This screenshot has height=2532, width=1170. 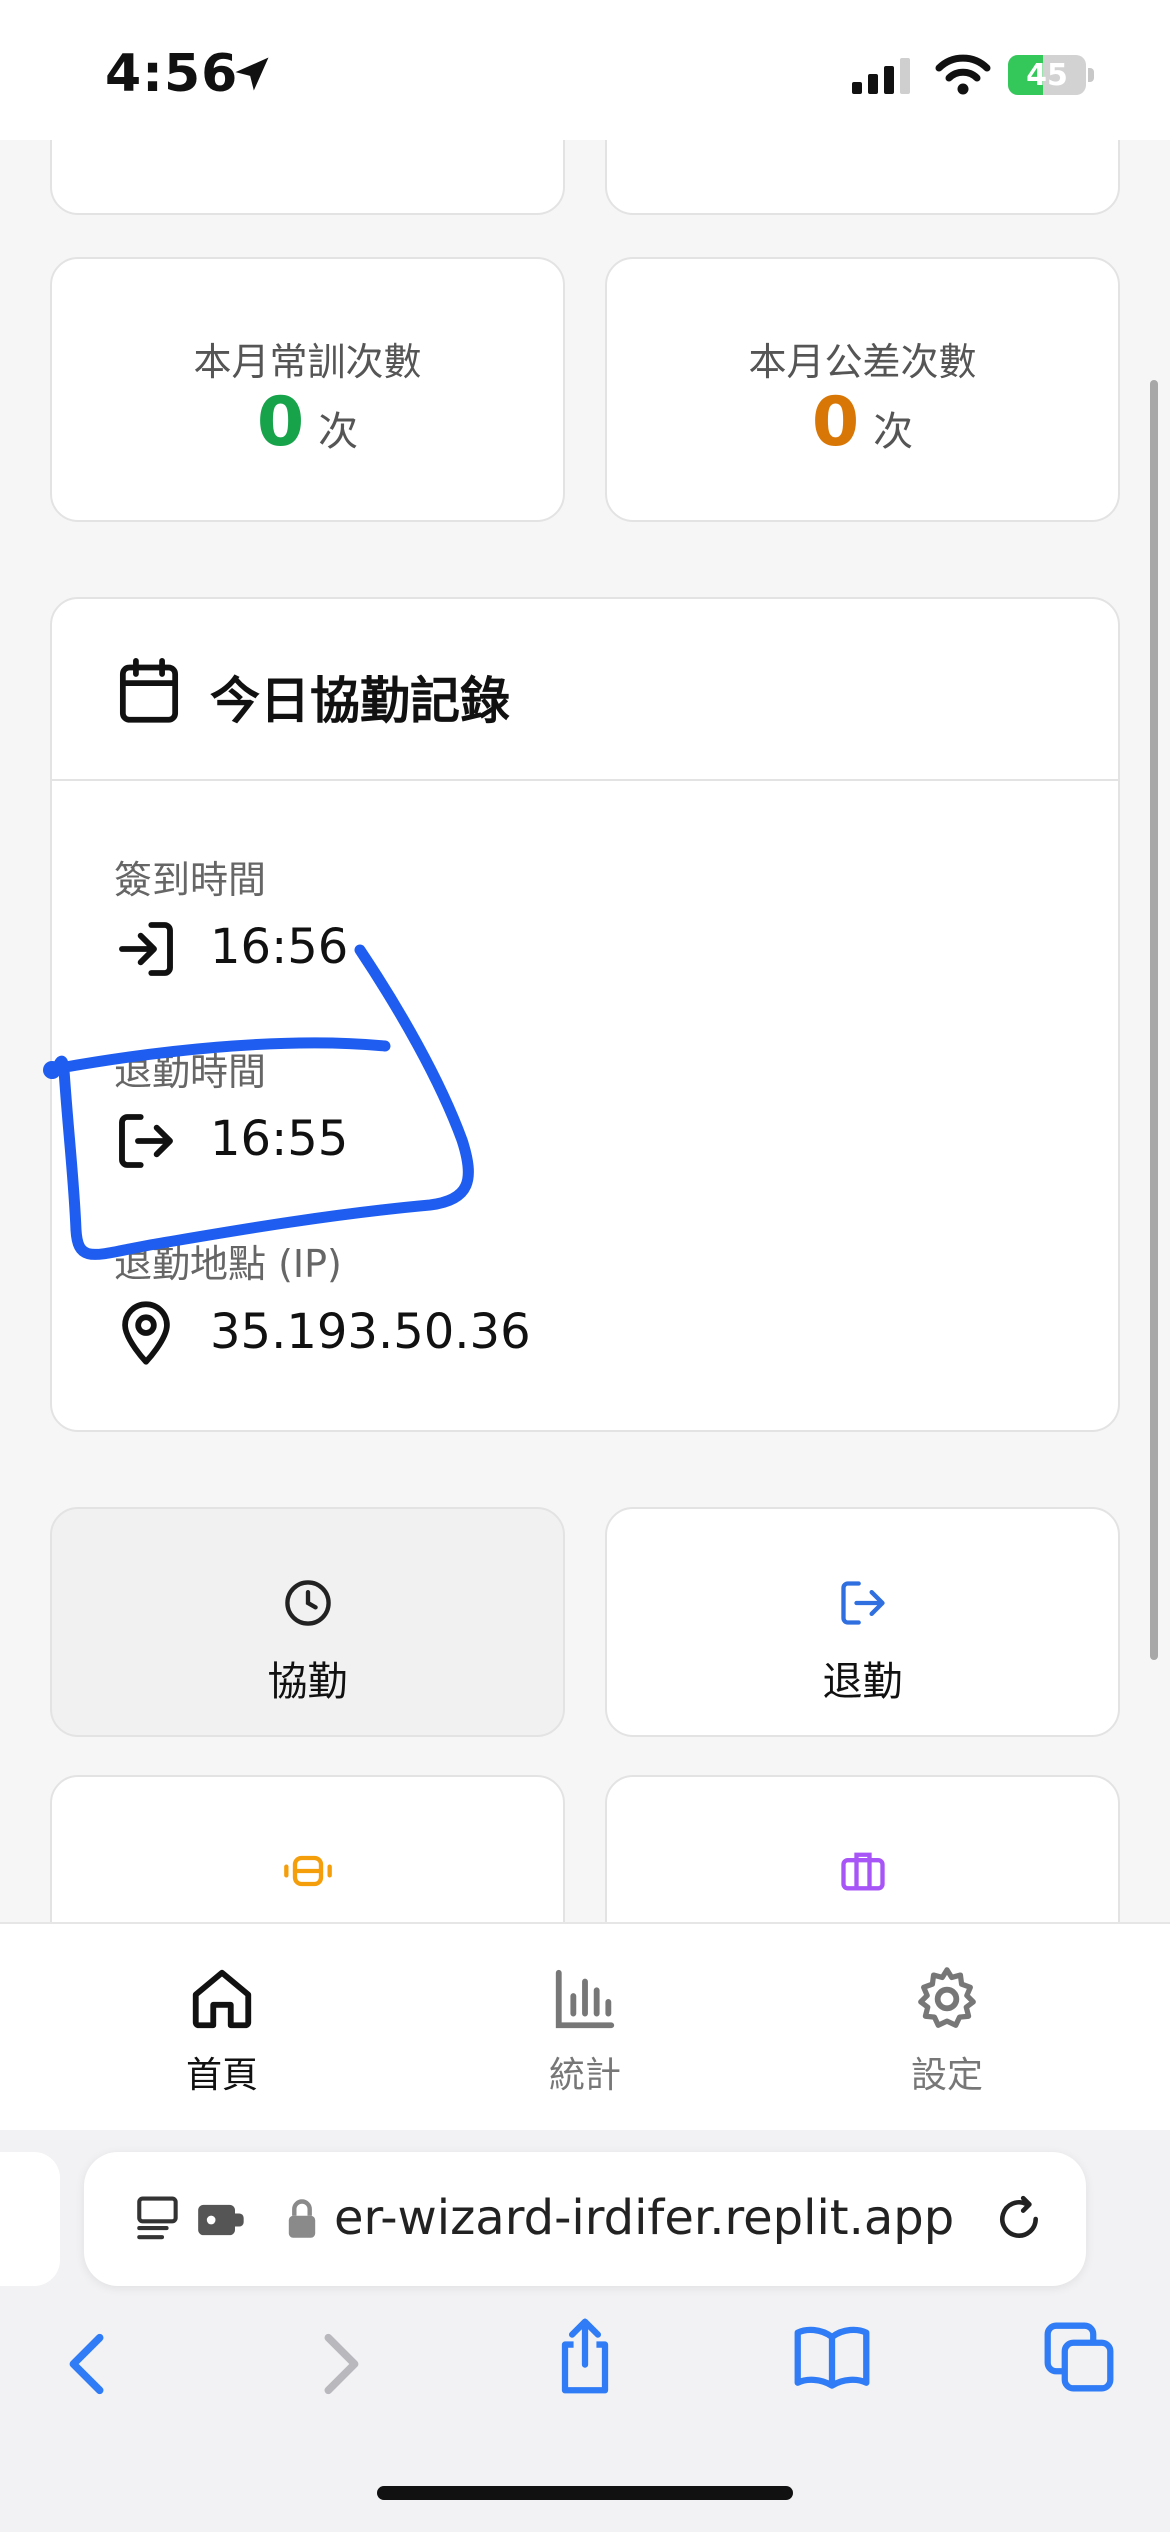 I want to click on tab-home: 首頁, so click(x=222, y=2028).